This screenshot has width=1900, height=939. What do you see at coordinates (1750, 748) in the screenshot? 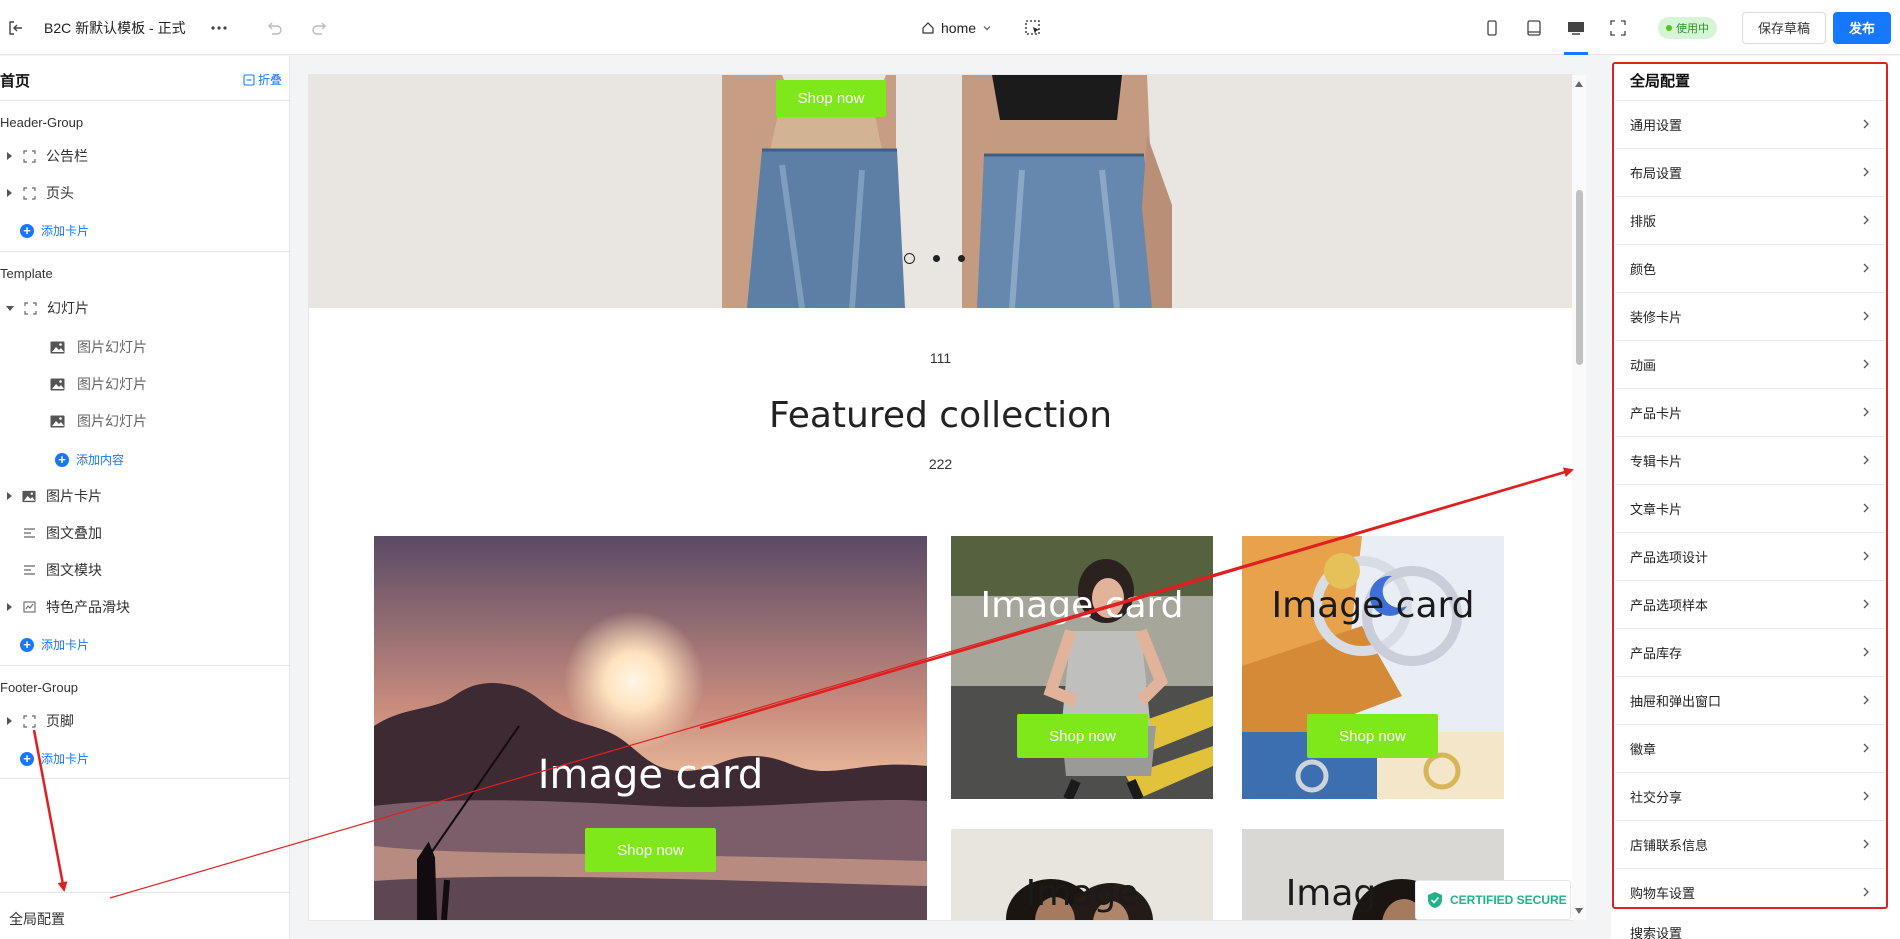
I see `settings-item: 徽章` at bounding box center [1750, 748].